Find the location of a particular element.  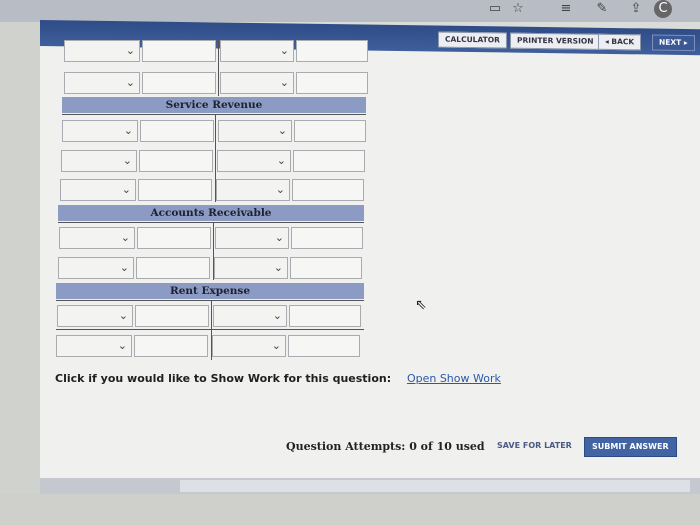

next-button: NEXT ▸ is located at coordinates (673, 43).